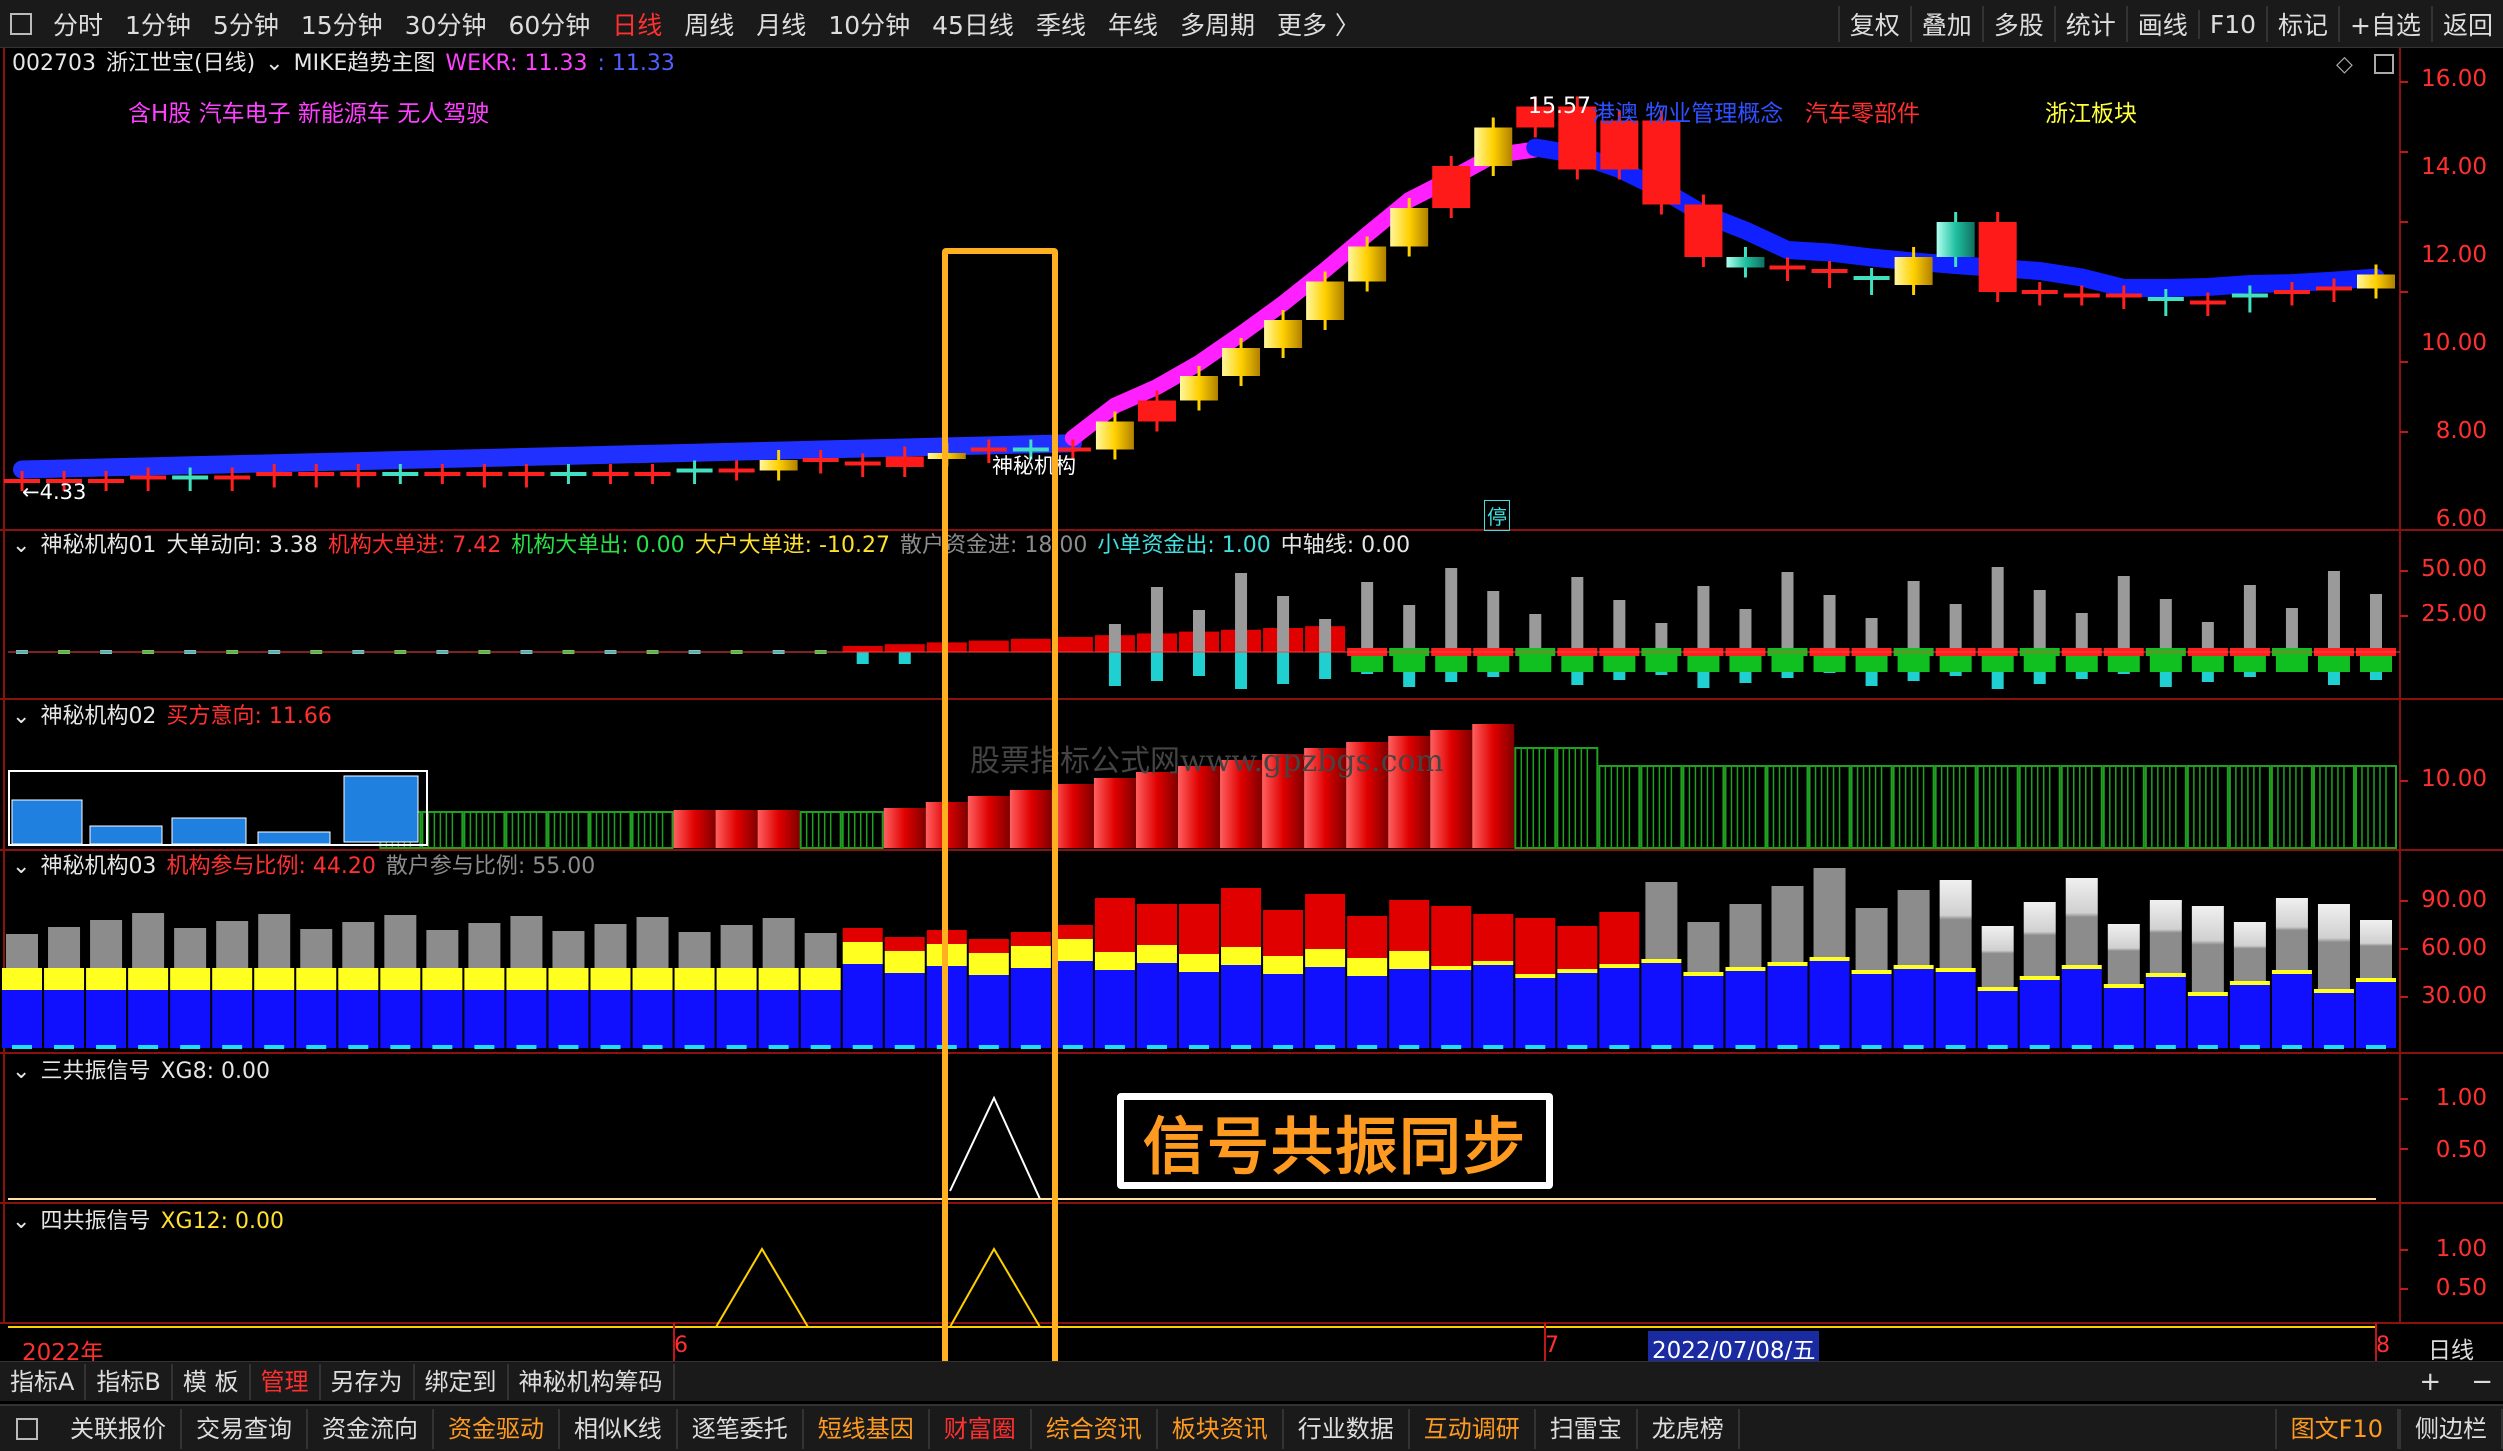  Describe the element at coordinates (342, 24) in the screenshot. I see `period-tab-3: 15分钟` at that location.